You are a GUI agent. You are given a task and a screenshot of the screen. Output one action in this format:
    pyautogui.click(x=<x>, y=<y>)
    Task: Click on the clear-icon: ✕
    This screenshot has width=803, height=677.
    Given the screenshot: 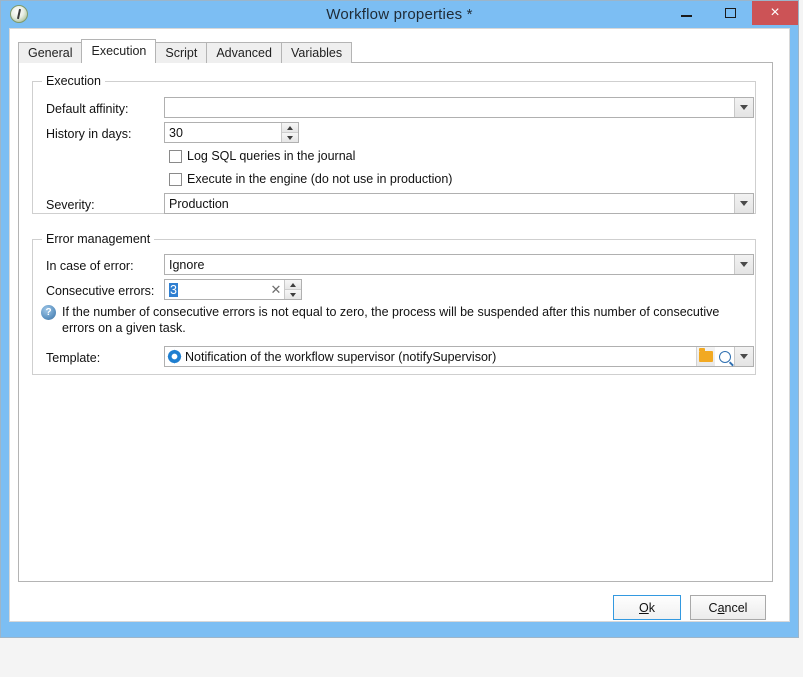 What is the action you would take?
    pyautogui.click(x=276, y=290)
    